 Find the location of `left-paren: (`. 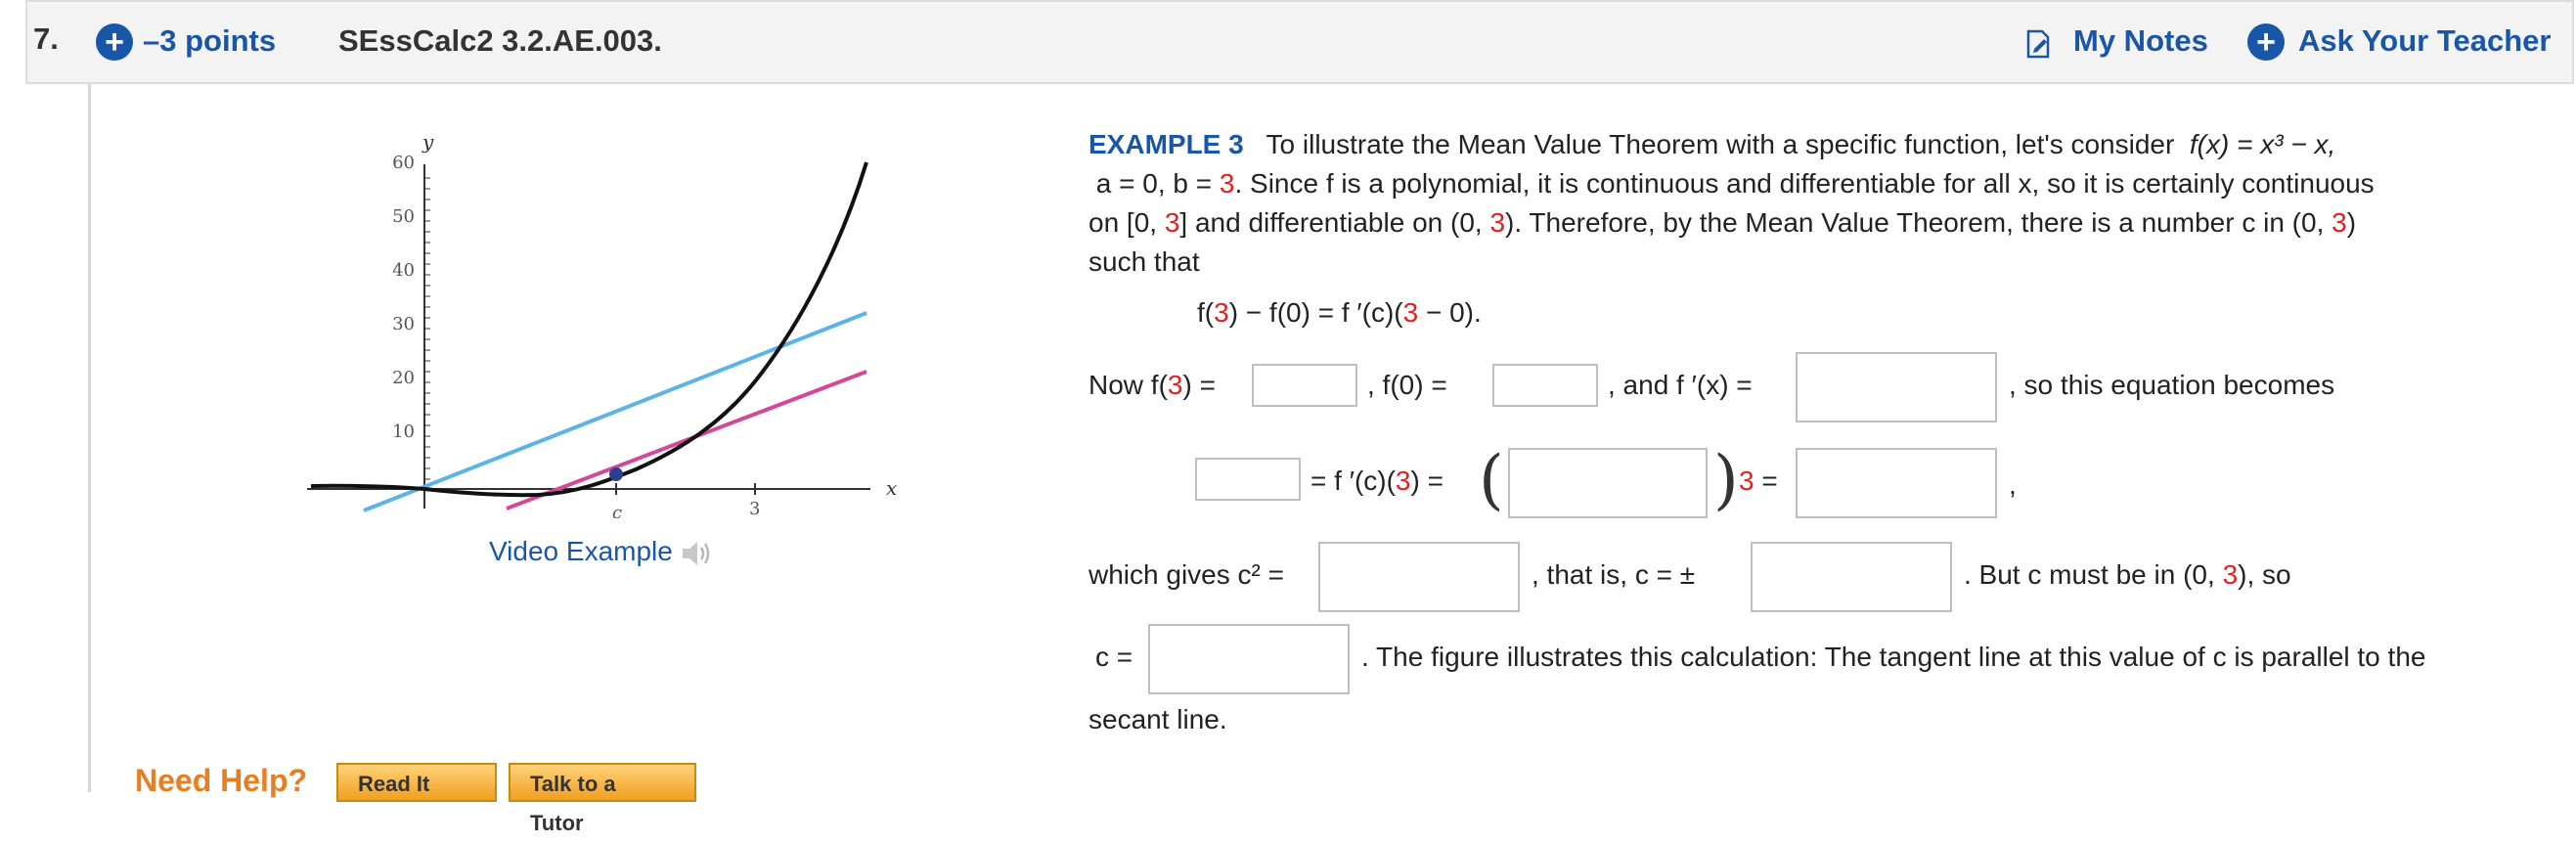

left-paren: ( is located at coordinates (1491, 479).